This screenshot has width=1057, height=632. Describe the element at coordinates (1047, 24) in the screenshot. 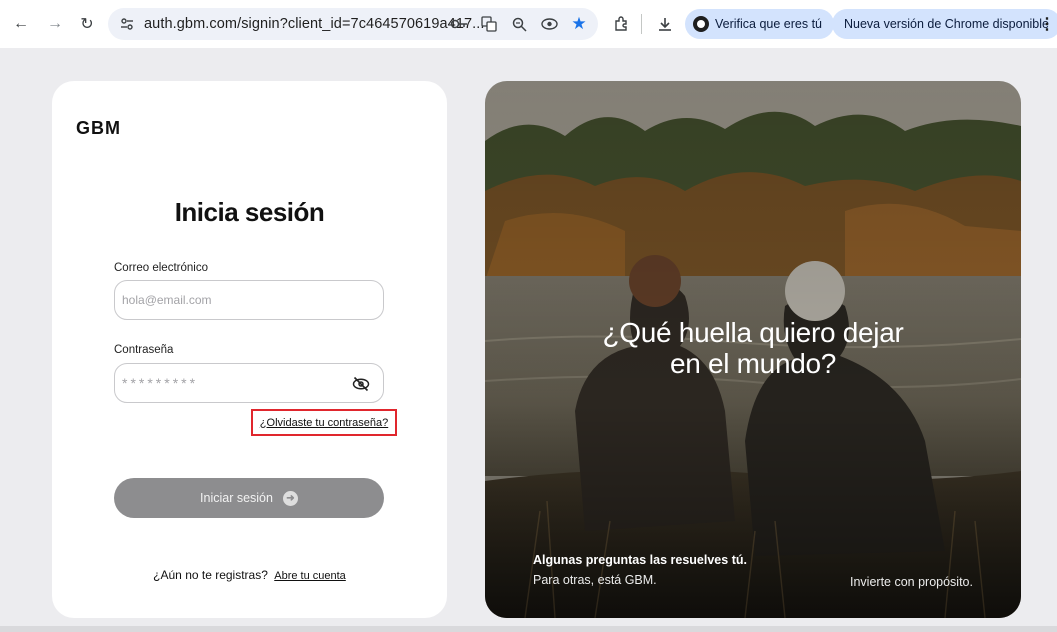

I see `menu-icon: ⋮` at that location.